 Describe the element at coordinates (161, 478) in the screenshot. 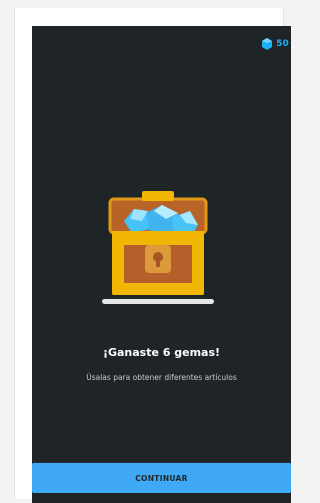

I see `continue-button: CONTINUAR` at that location.